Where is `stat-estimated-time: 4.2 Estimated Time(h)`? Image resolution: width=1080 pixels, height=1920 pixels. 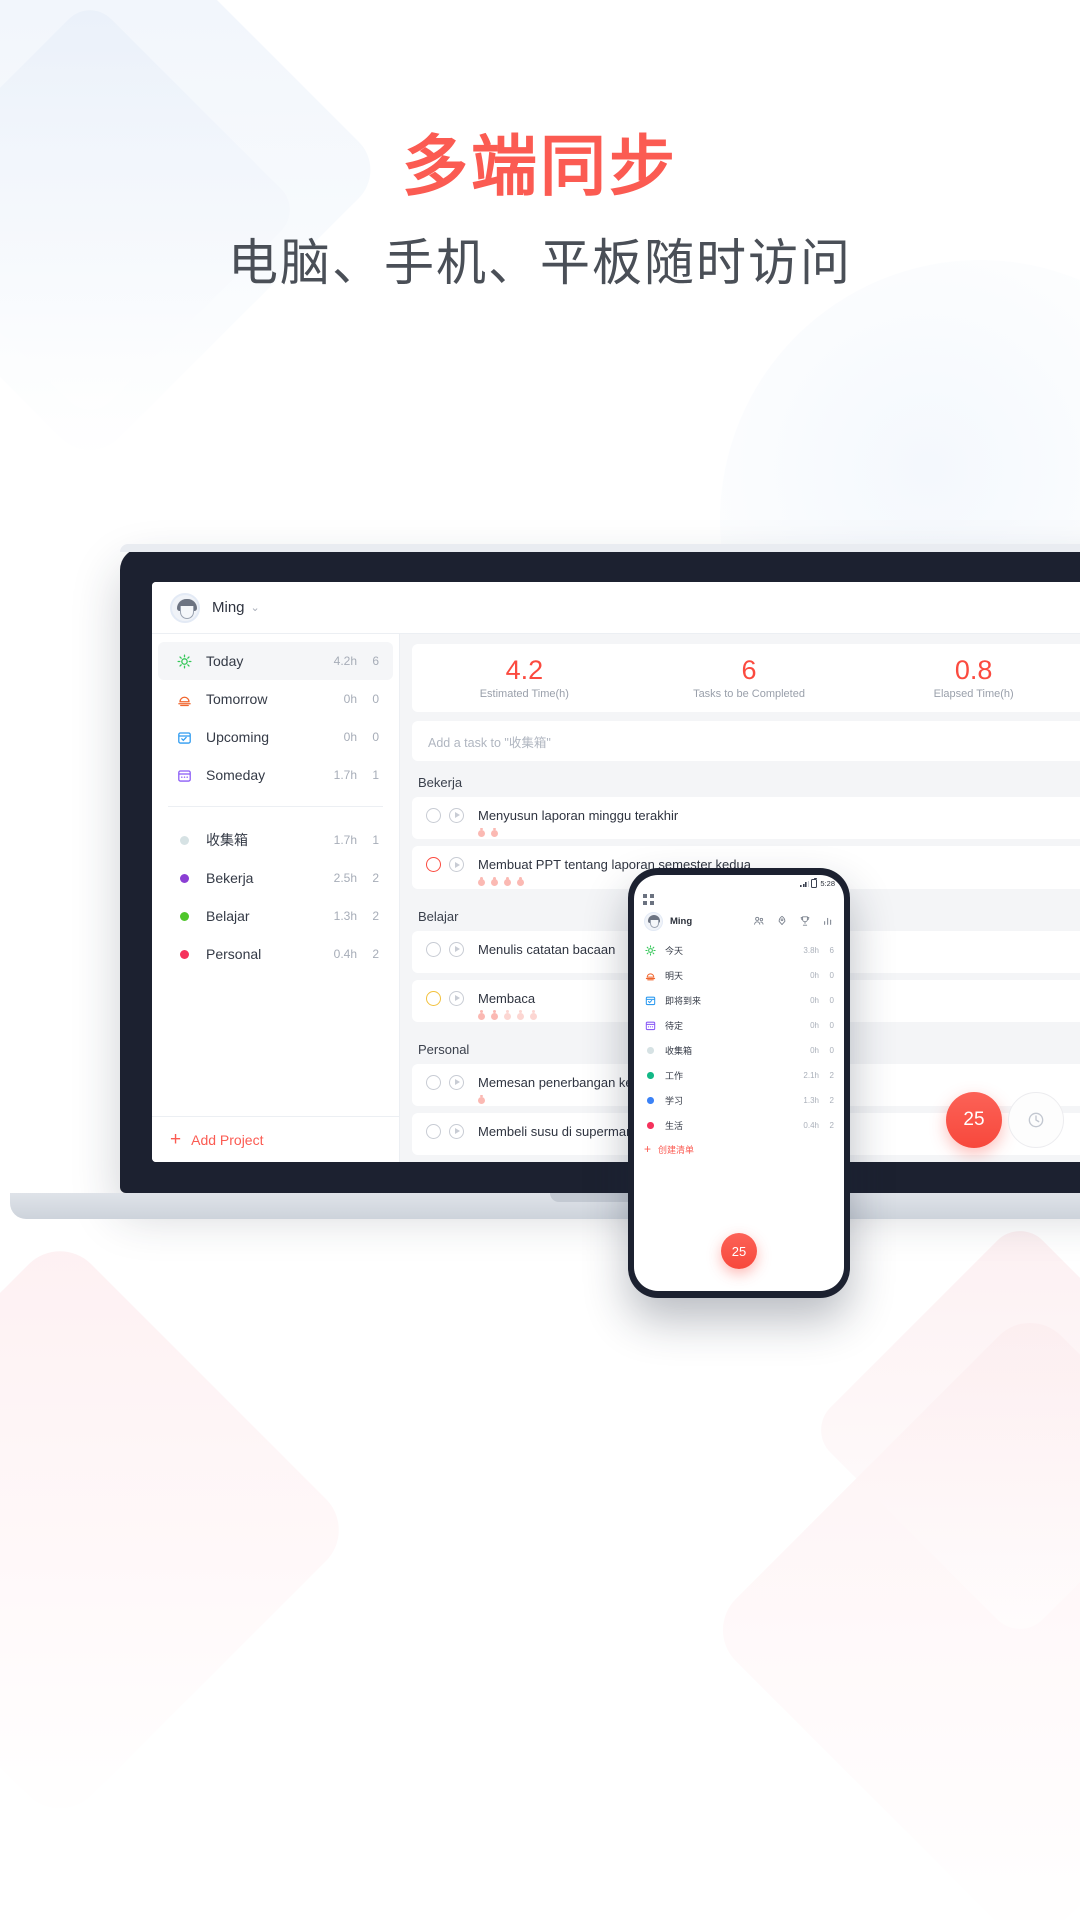 stat-estimated-time: 4.2 Estimated Time(h) is located at coordinates (524, 677).